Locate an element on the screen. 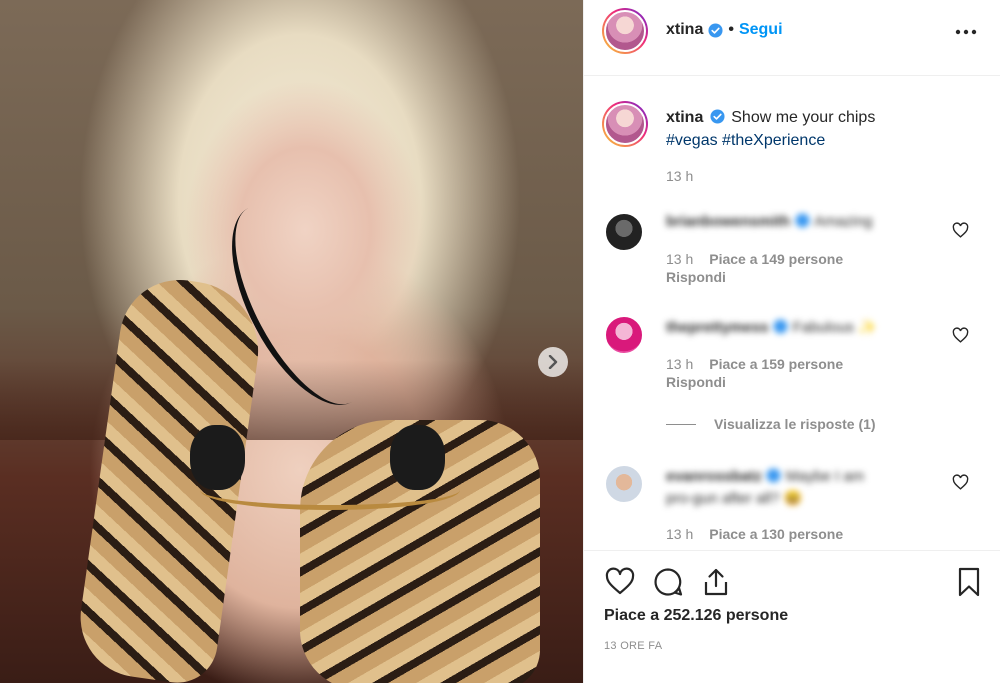 Image resolution: width=1000 pixels, height=683 pixels. avatar-image is located at coordinates (625, 31).